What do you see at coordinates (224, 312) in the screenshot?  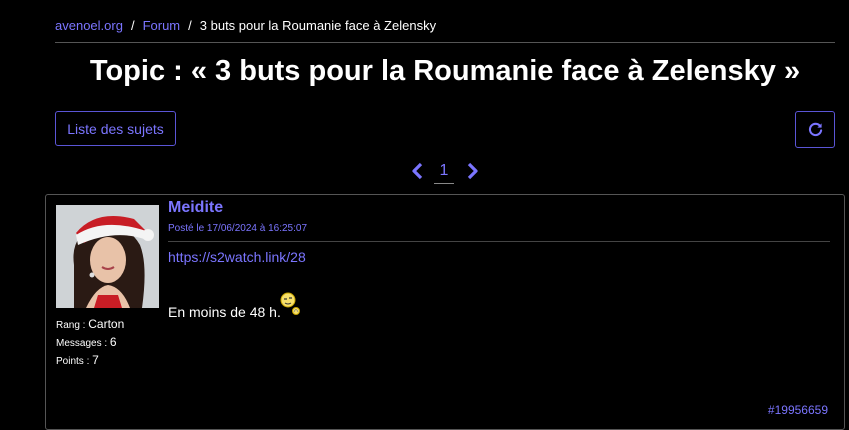 I see `post-text: En moins de 48 h.` at bounding box center [224, 312].